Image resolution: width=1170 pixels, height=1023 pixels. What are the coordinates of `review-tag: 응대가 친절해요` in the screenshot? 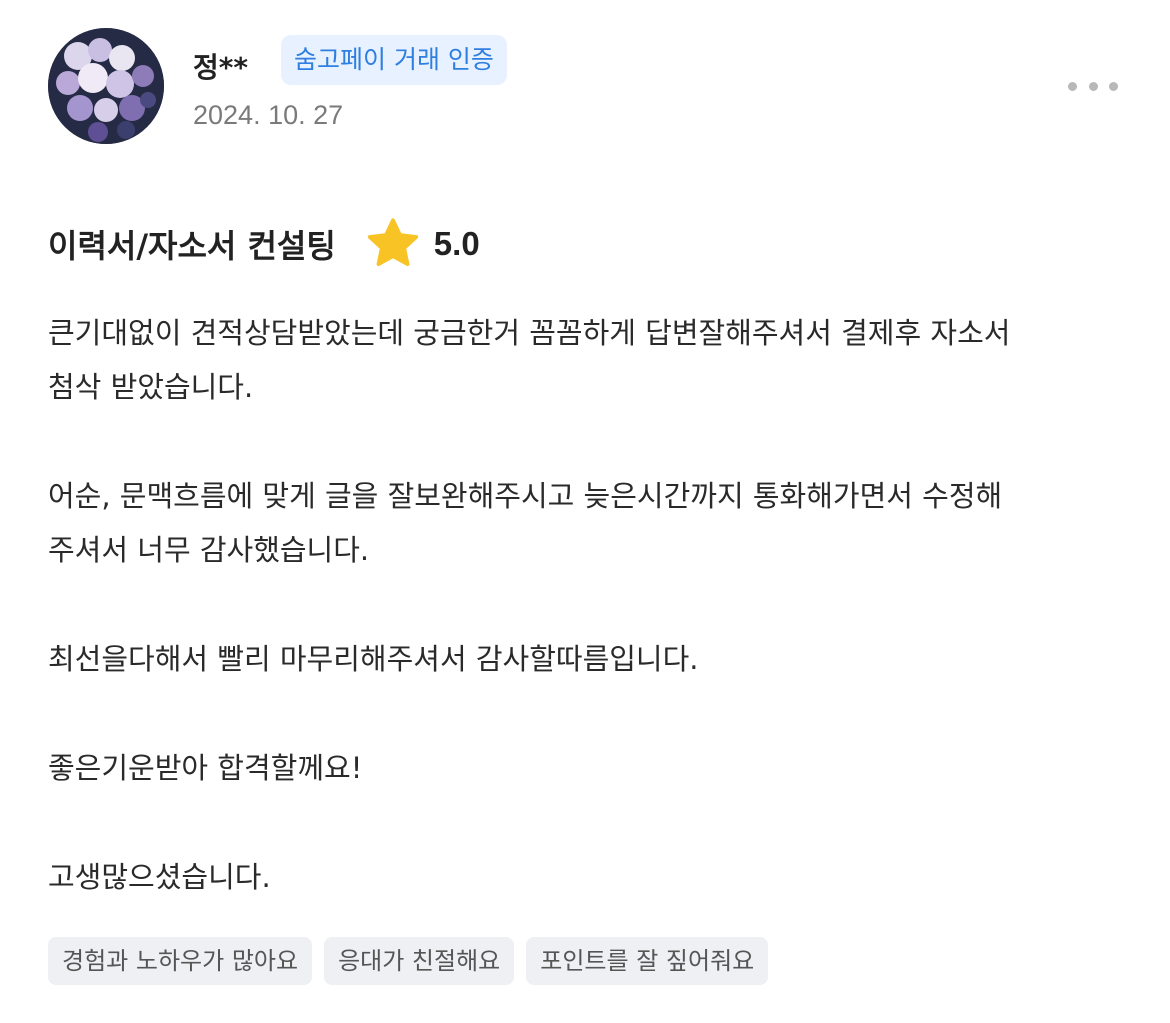 It's located at (419, 961).